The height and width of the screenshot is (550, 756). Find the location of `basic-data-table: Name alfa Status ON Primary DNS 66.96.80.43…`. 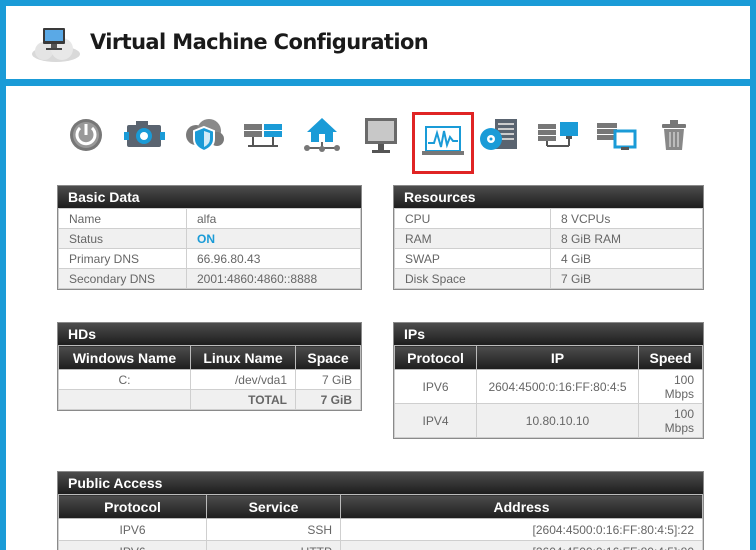

basic-data-table: Name alfa Status ON Primary DNS 66.96.80.43… is located at coordinates (209, 248).